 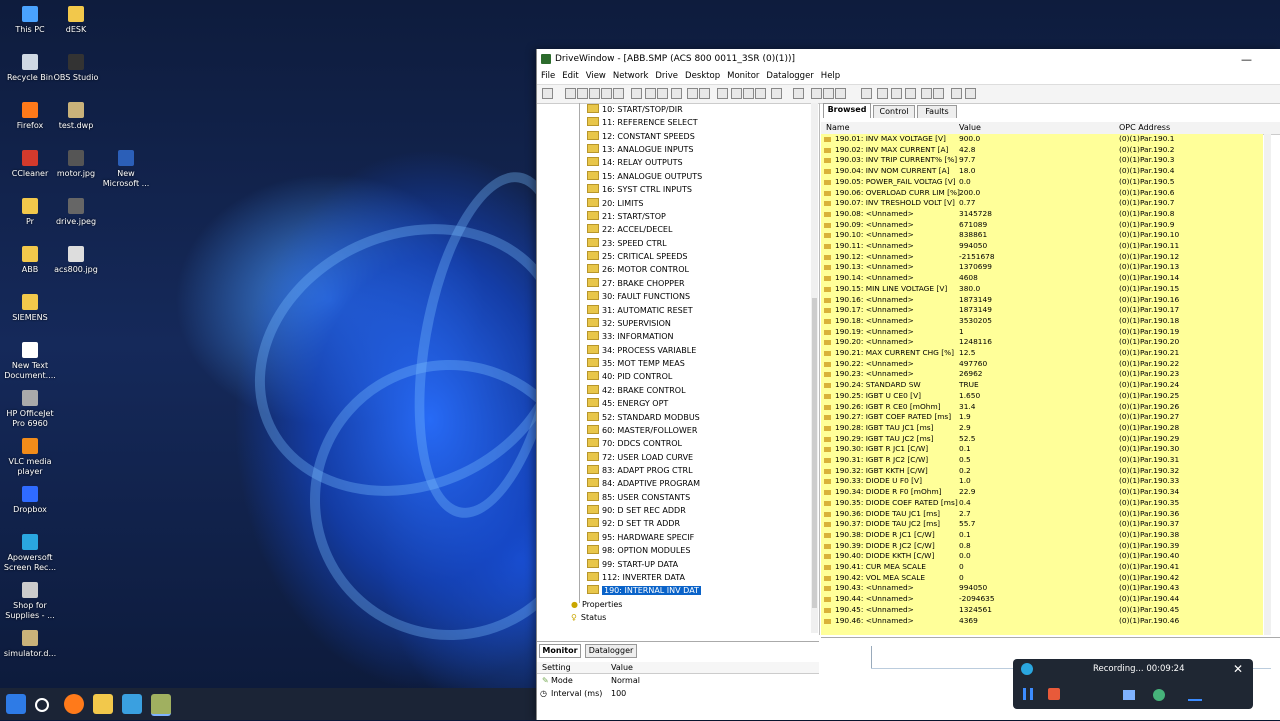 What do you see at coordinates (640, 470) in the screenshot?
I see `tree-item: 83: ADAPT PROG CTRL` at bounding box center [640, 470].